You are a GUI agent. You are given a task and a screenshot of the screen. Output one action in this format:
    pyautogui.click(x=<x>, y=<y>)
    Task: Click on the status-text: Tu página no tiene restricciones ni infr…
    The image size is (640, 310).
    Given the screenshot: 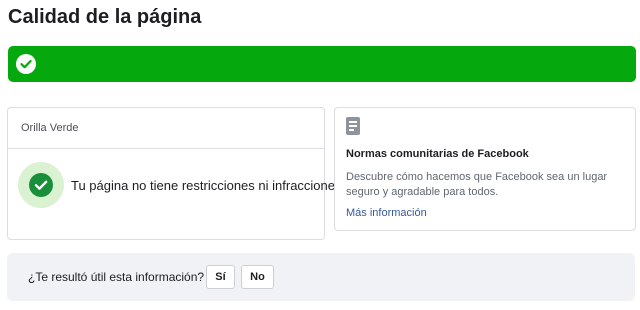 What is the action you would take?
    pyautogui.click(x=206, y=185)
    